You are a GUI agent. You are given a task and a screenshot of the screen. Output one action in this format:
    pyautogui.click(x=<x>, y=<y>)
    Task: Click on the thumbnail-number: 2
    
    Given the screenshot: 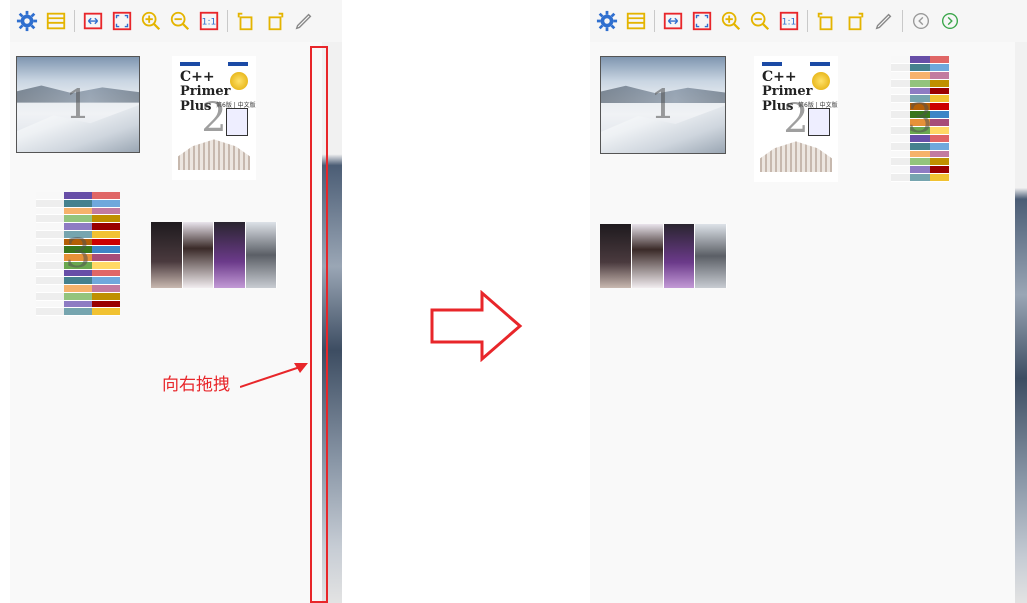 What is the action you would take?
    pyautogui.click(x=214, y=118)
    